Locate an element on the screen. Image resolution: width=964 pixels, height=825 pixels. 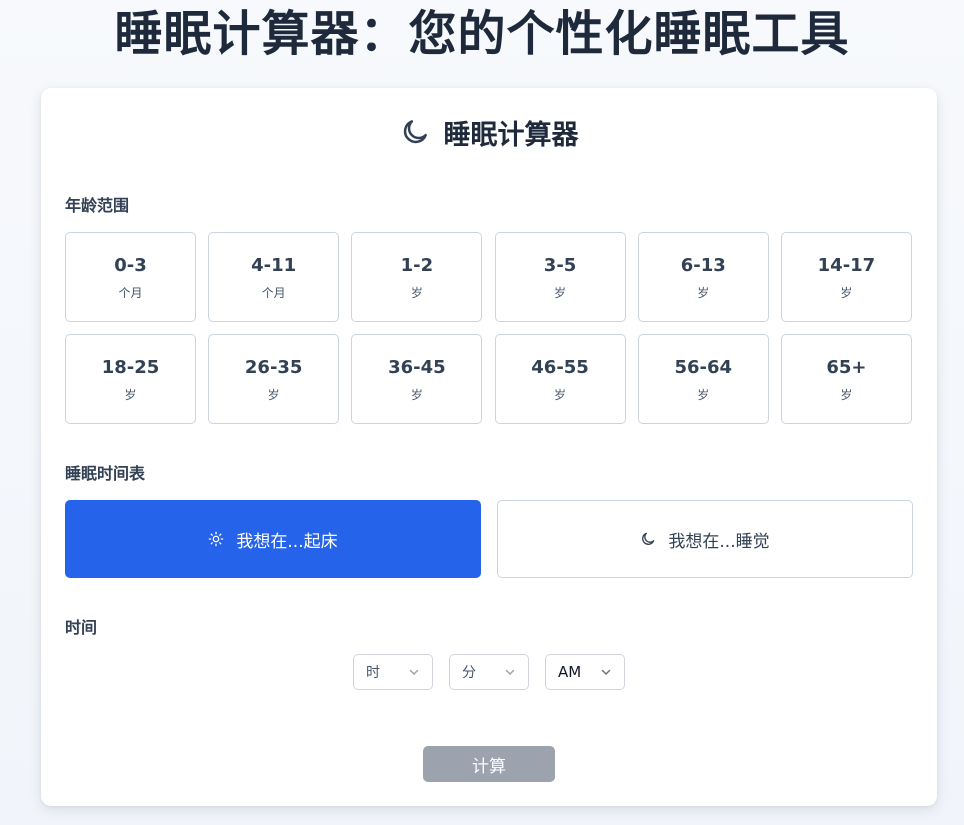
age-option-range: 14-17 is located at coordinates (846, 265).